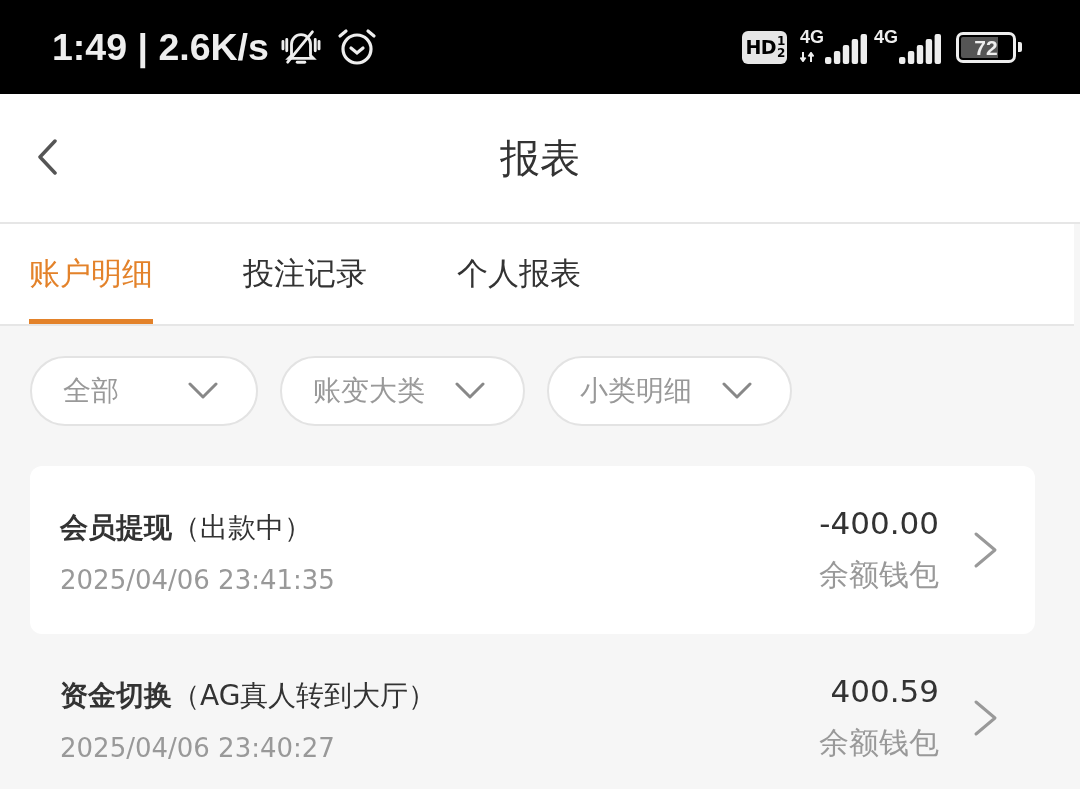  What do you see at coordinates (198, 580) in the screenshot?
I see `transaction-time: 2025/04/06 23:41:35` at bounding box center [198, 580].